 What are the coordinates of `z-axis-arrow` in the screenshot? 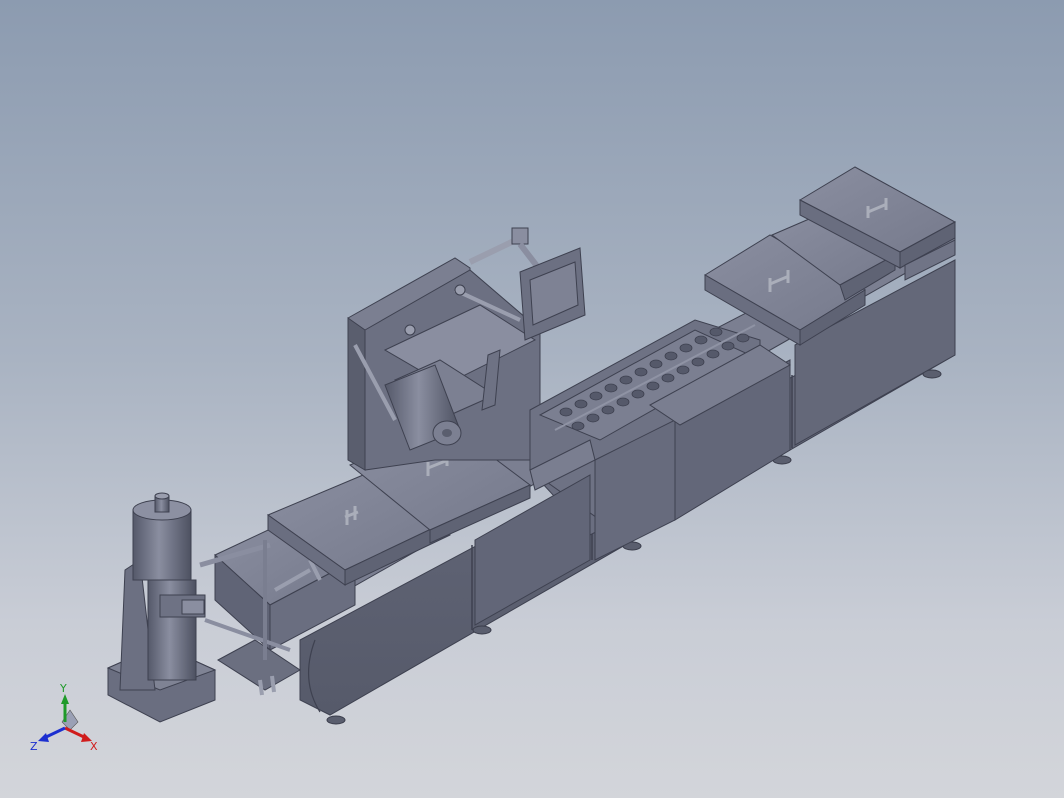 It's located at (43, 737).